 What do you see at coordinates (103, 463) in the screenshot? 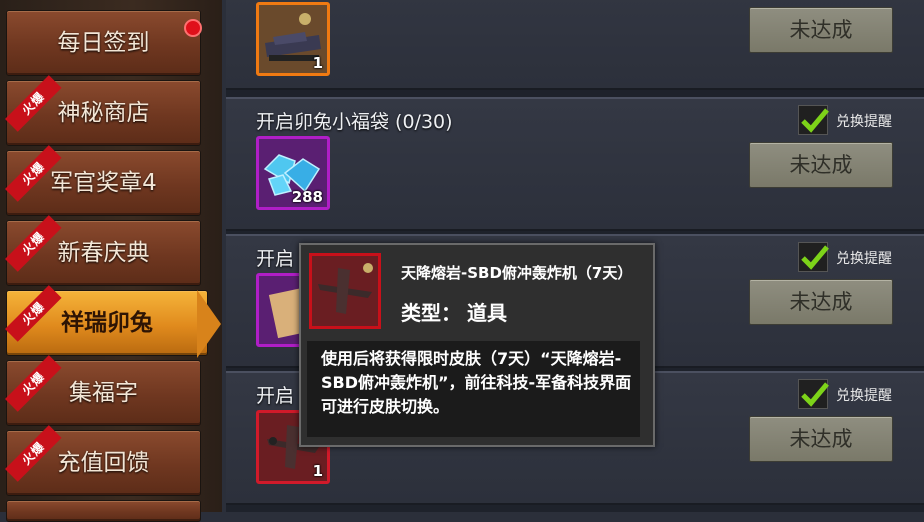
I see `sidebar-tab-label: 充值回馈` at bounding box center [103, 463].